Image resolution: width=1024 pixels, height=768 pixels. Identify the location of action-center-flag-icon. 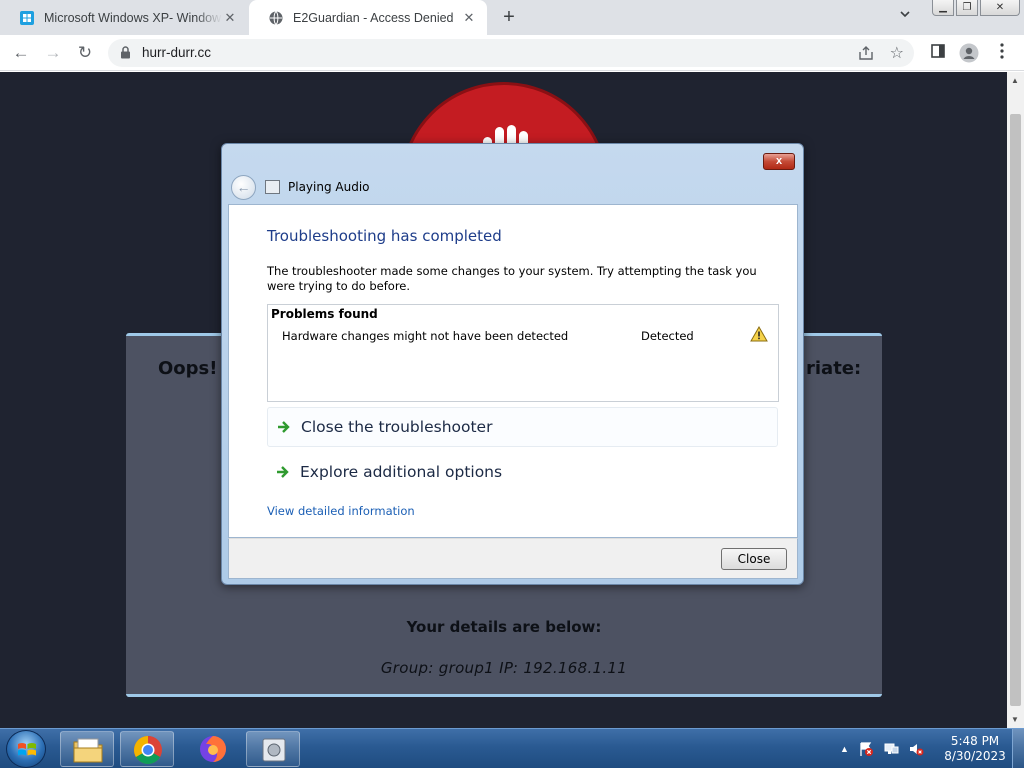
(866, 749).